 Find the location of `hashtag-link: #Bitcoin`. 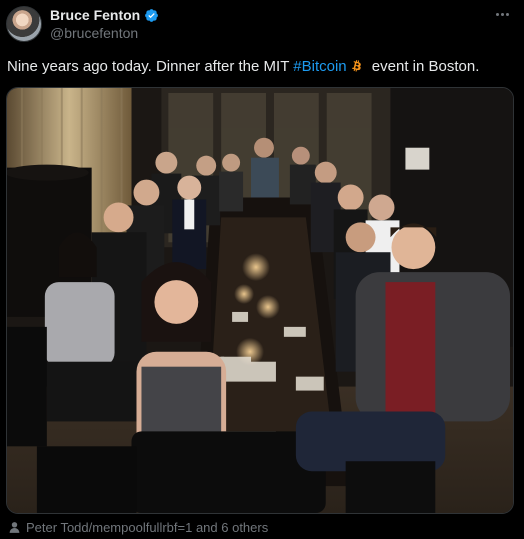

hashtag-link: #Bitcoin is located at coordinates (319, 66).